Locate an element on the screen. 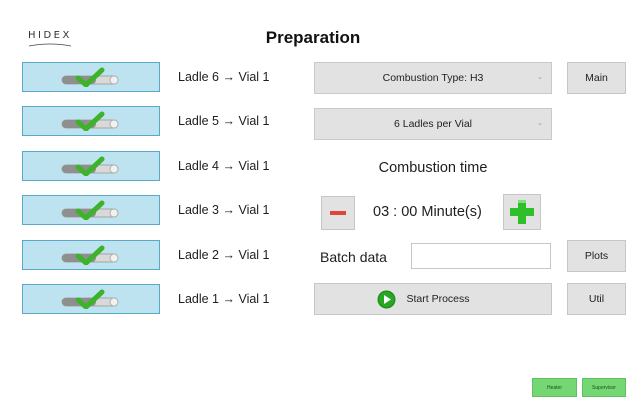  page-title: Preparation is located at coordinates (313, 37).